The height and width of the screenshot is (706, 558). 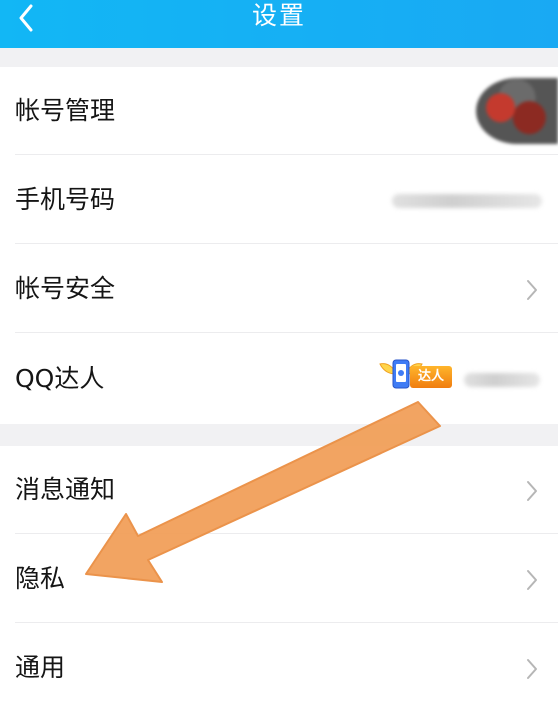 I want to click on row-label: 帐号管理, so click(x=65, y=110).